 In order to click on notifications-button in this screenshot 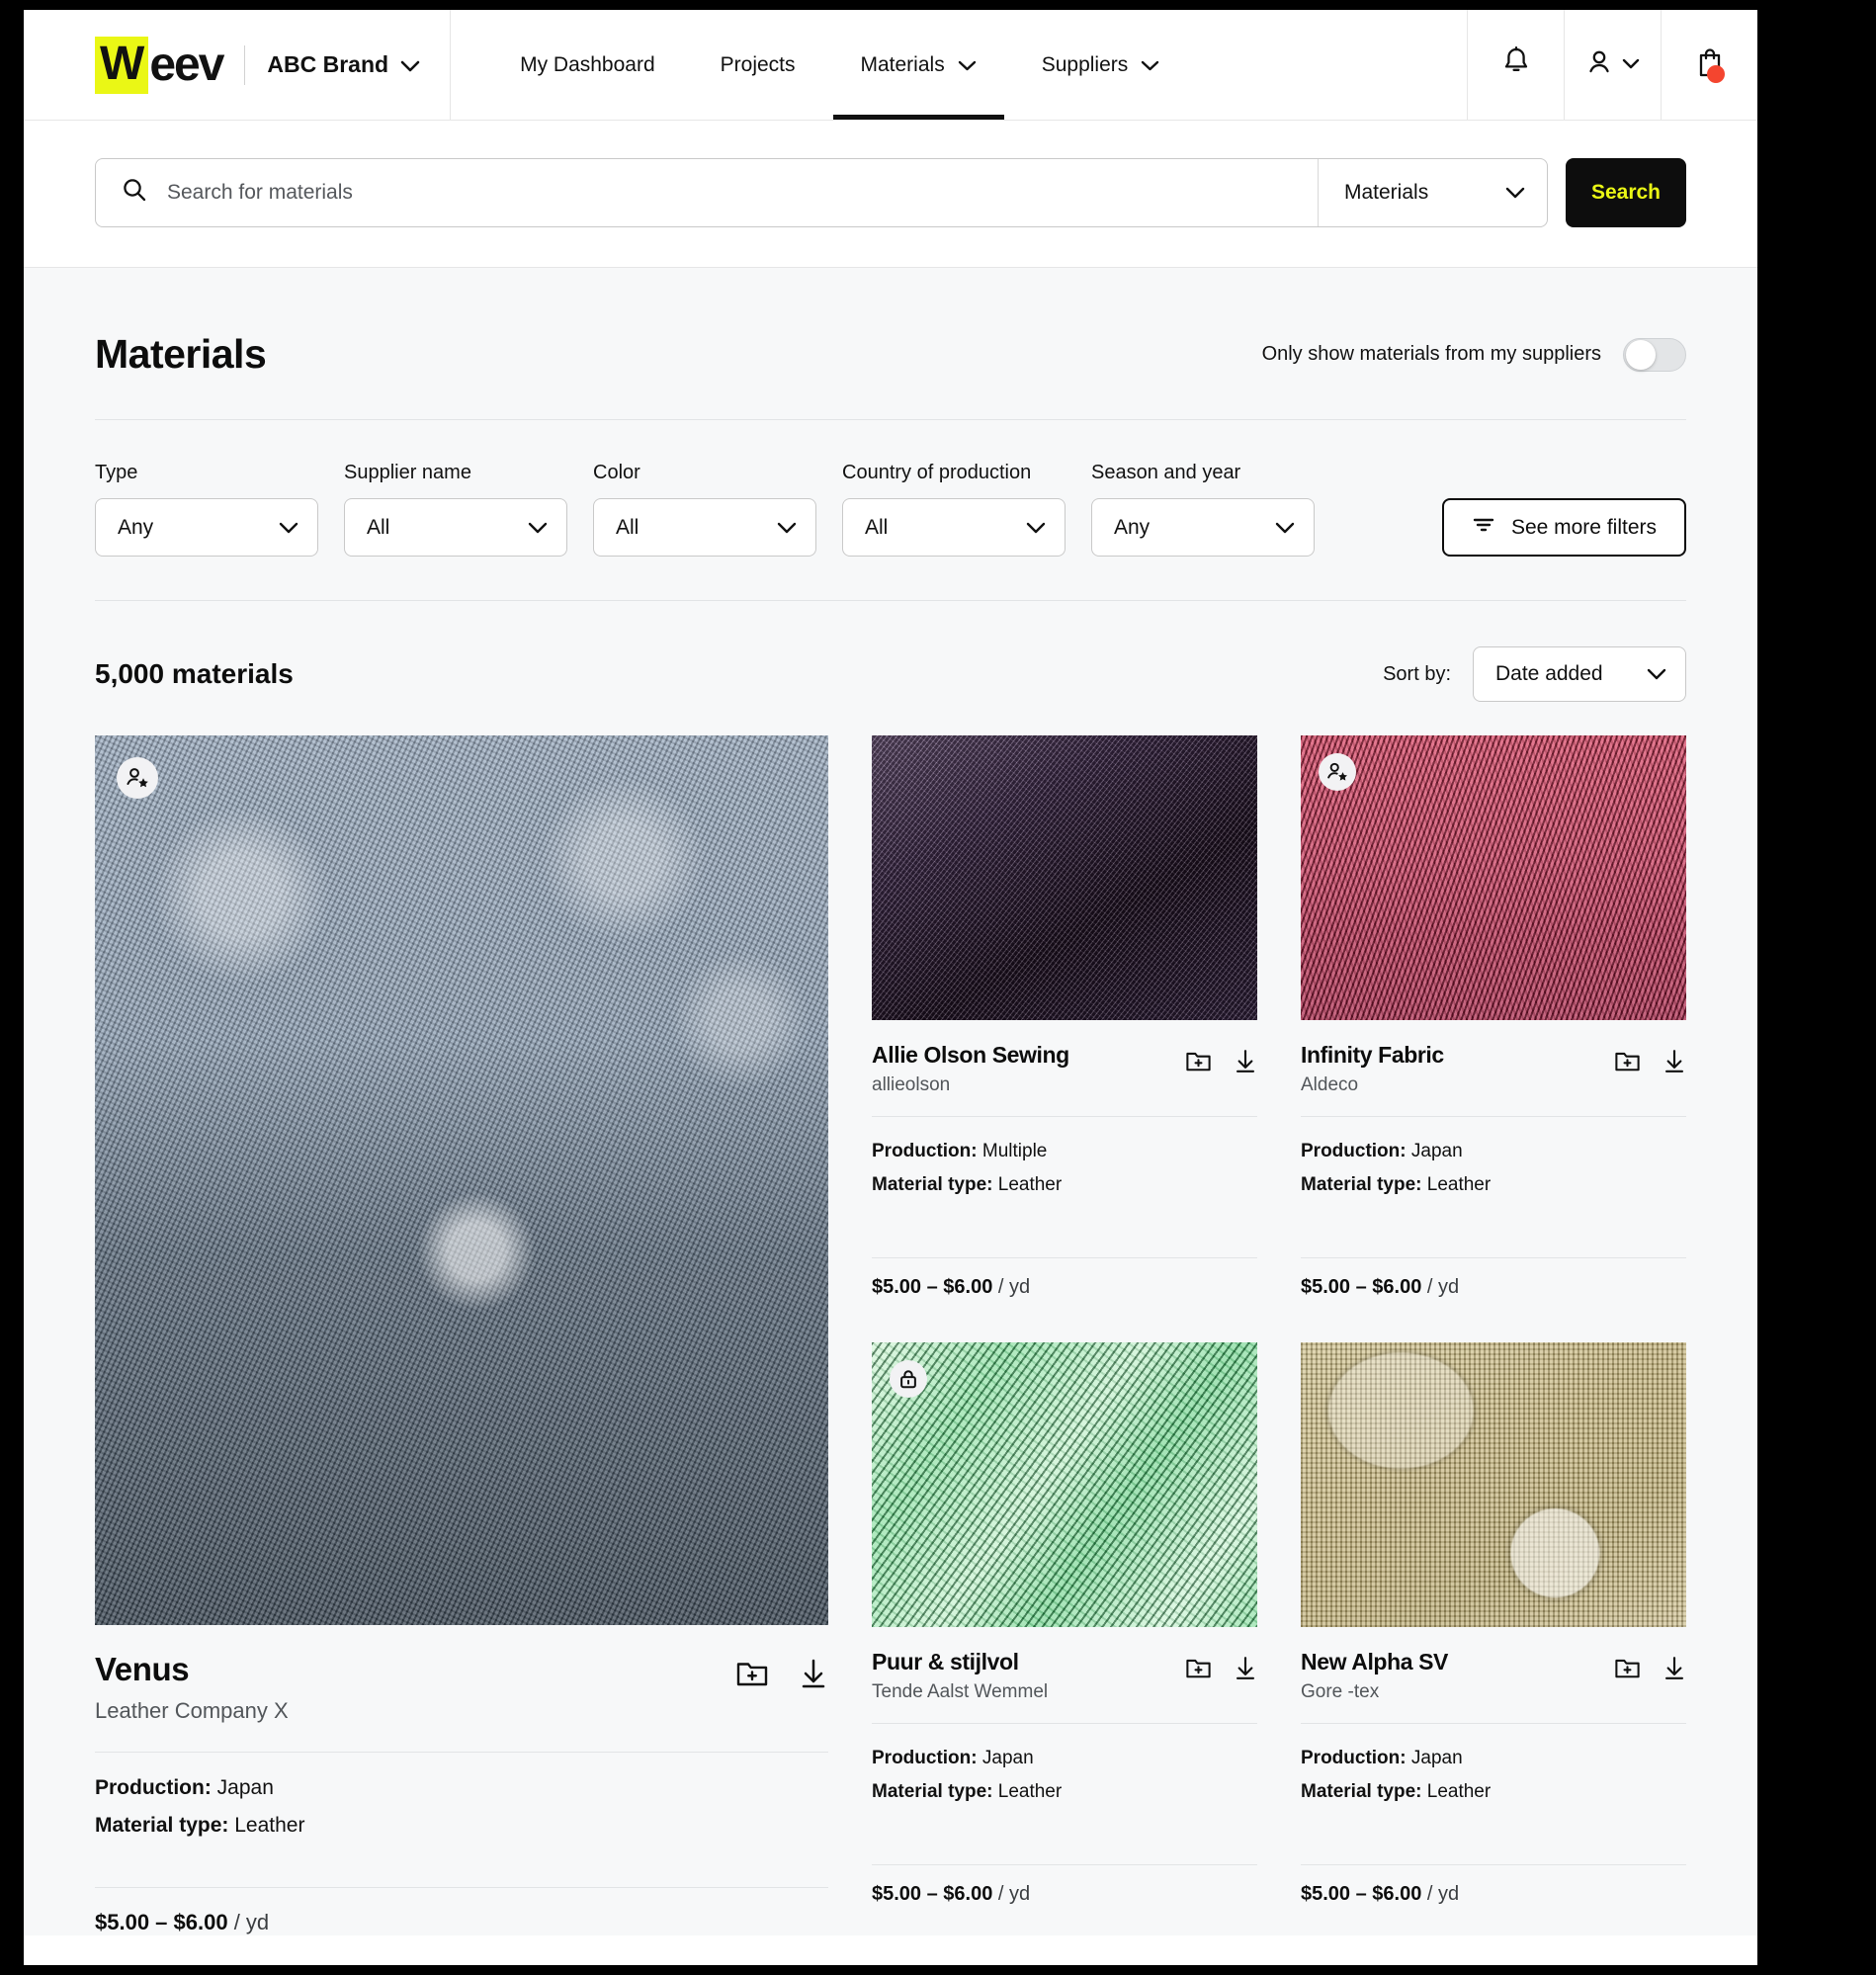, I will do `click(1516, 65)`.